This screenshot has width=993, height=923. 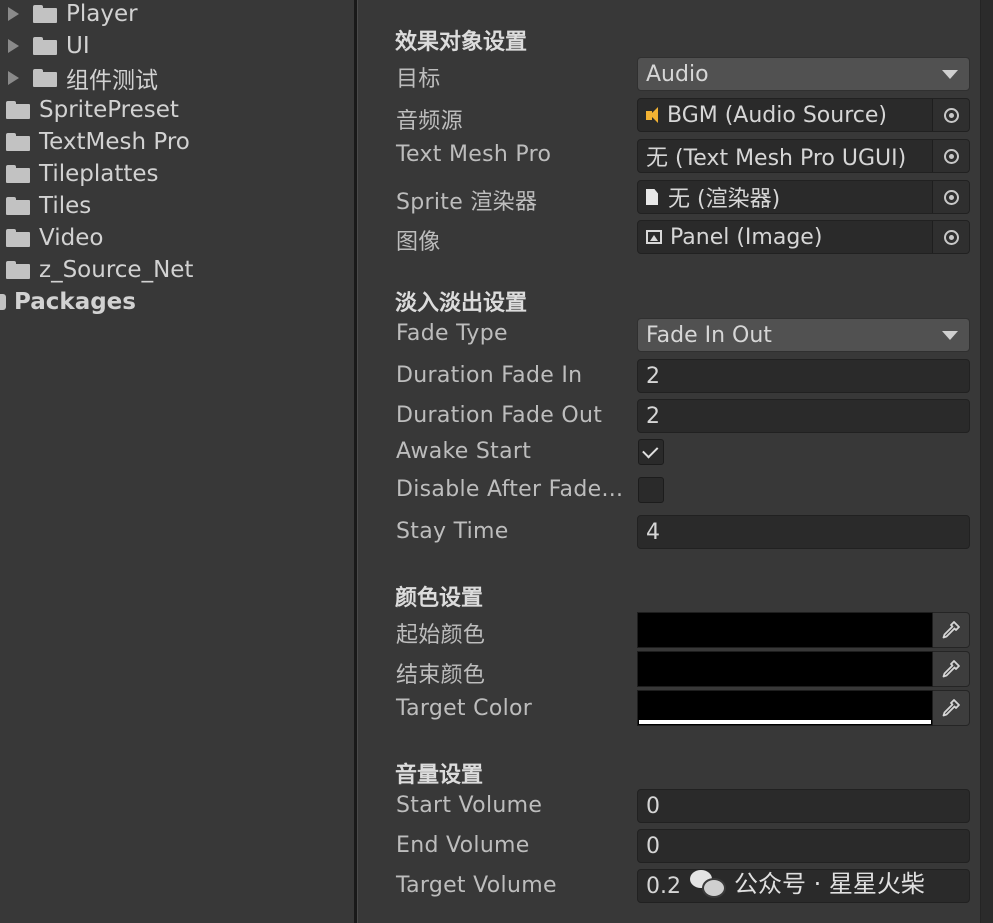 I want to click on image-icon, so click(x=654, y=237).